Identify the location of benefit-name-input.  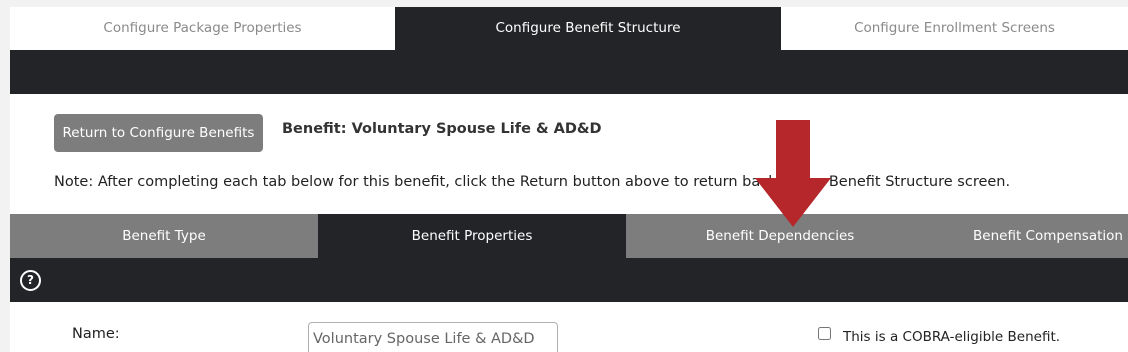
(433, 337).